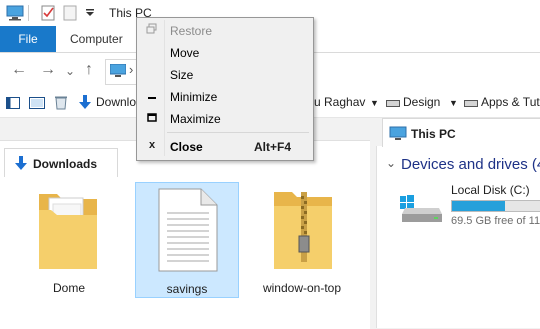 This screenshot has height=329, width=540. I want to click on drive-free-space: 69.5 GB free of 11, so click(495, 221).